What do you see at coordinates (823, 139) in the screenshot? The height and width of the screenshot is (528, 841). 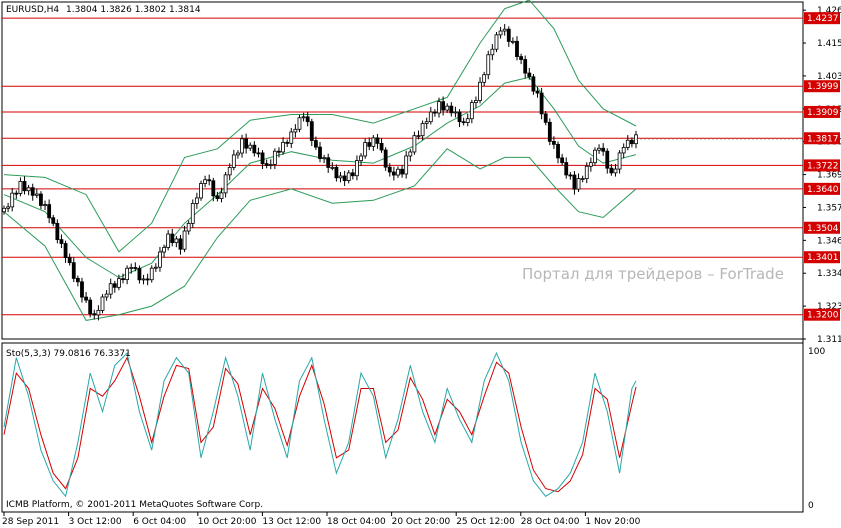 I see `level-label-text: 1.3817` at bounding box center [823, 139].